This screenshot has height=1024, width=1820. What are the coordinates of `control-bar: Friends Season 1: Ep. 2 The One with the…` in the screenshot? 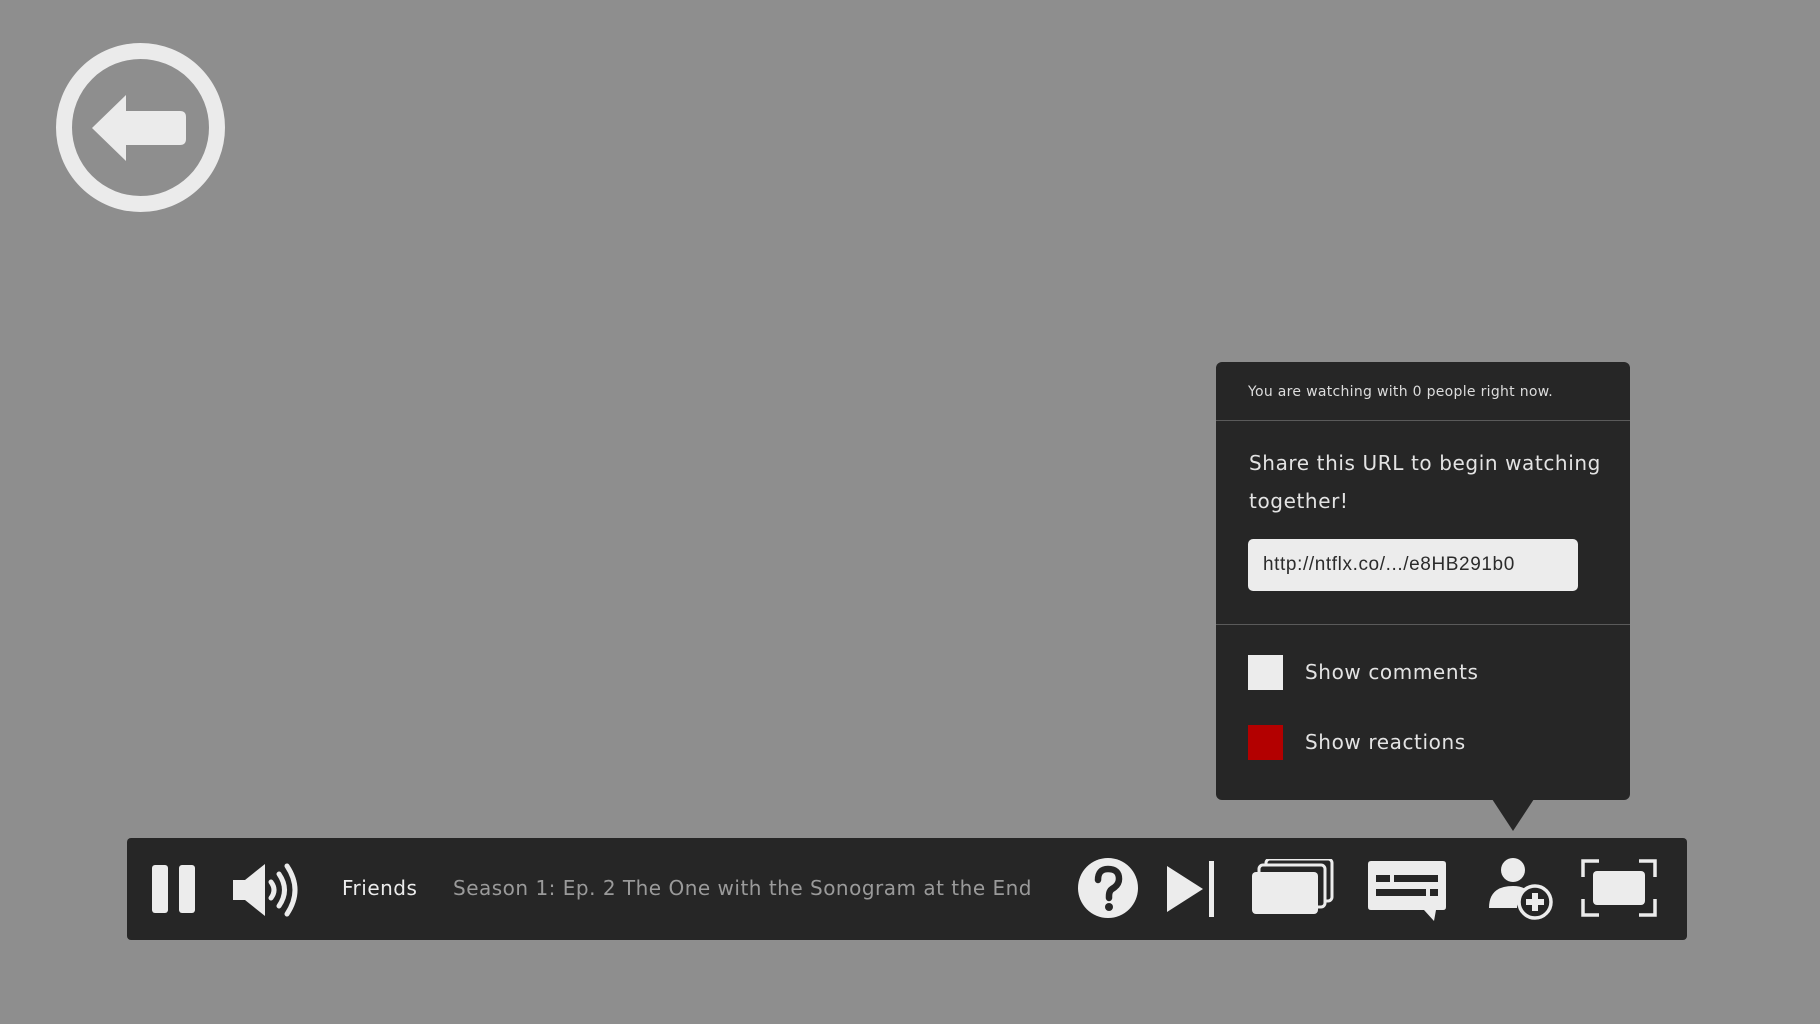 It's located at (907, 889).